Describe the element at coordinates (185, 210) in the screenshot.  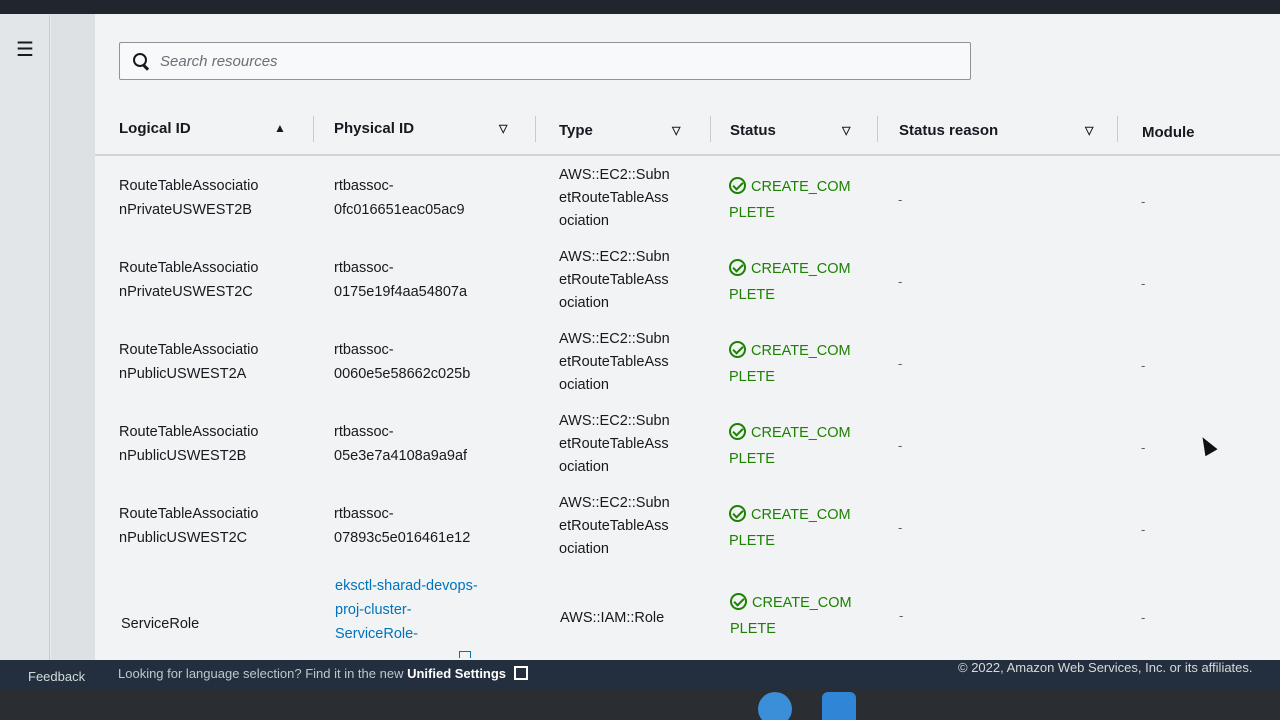
I see `logical-id-text: nPrivateUSWEST2B` at that location.